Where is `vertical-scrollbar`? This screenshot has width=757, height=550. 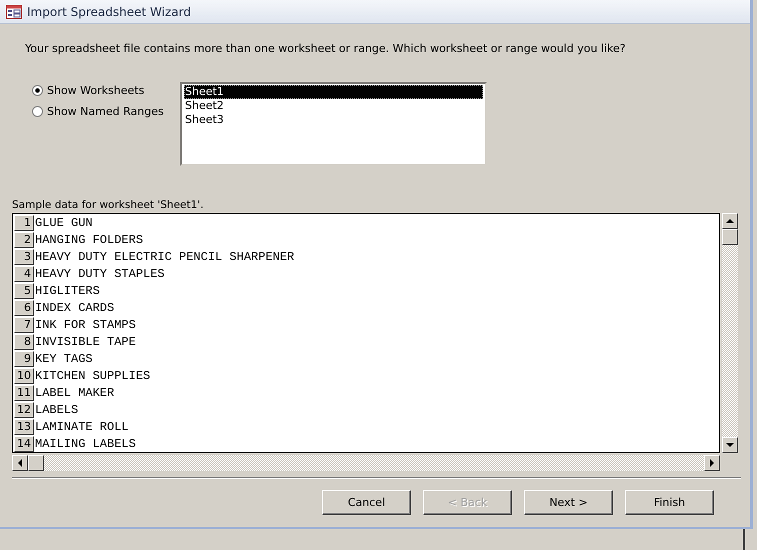
vertical-scrollbar is located at coordinates (730, 333).